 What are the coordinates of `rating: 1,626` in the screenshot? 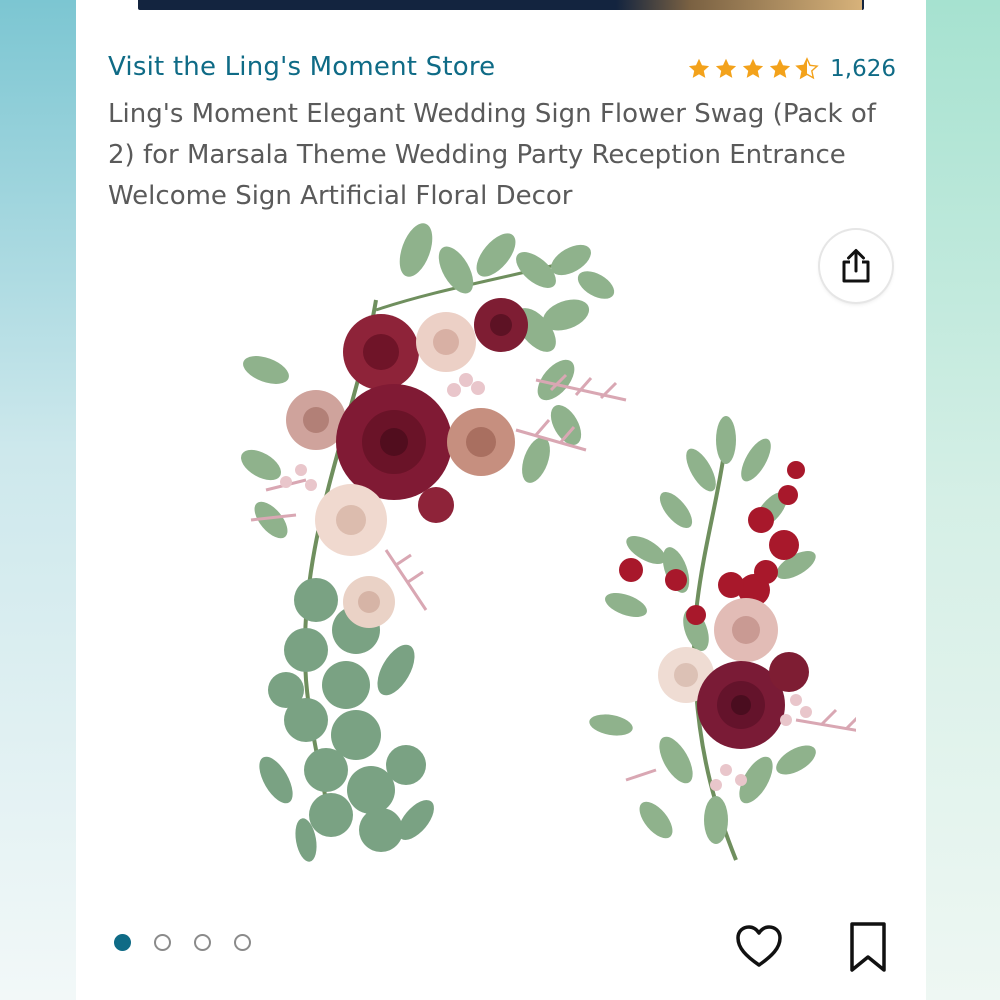 It's located at (791, 69).